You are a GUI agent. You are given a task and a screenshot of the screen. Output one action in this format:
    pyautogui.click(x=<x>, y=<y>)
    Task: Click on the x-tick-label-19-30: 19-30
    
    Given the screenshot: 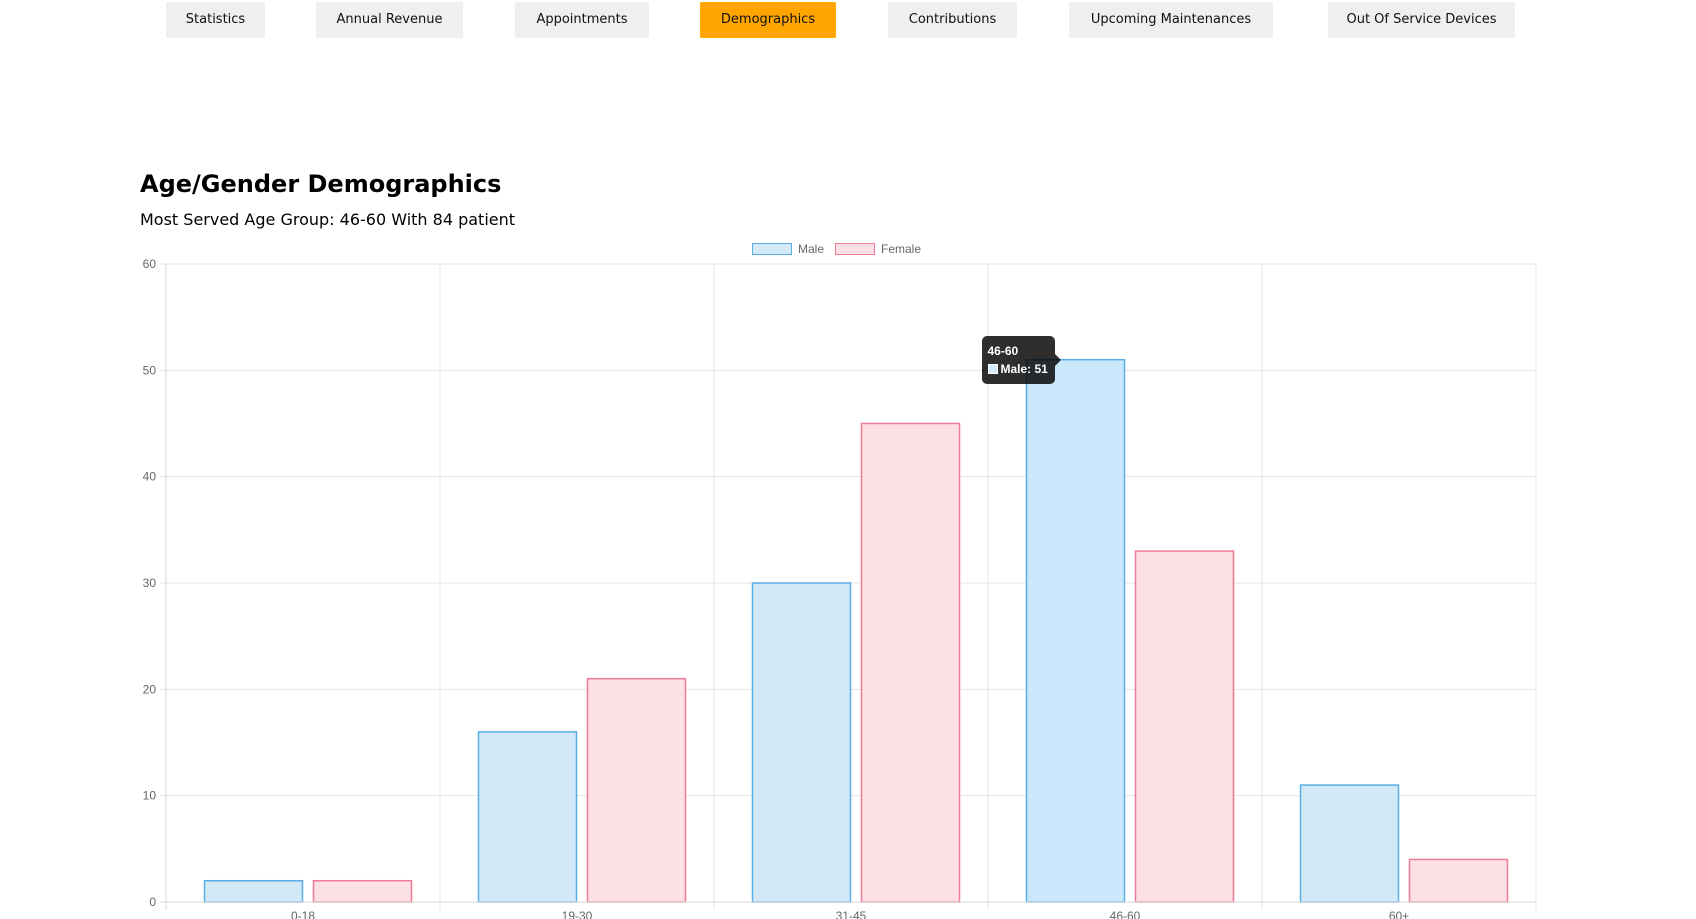 What is the action you would take?
    pyautogui.click(x=577, y=914)
    